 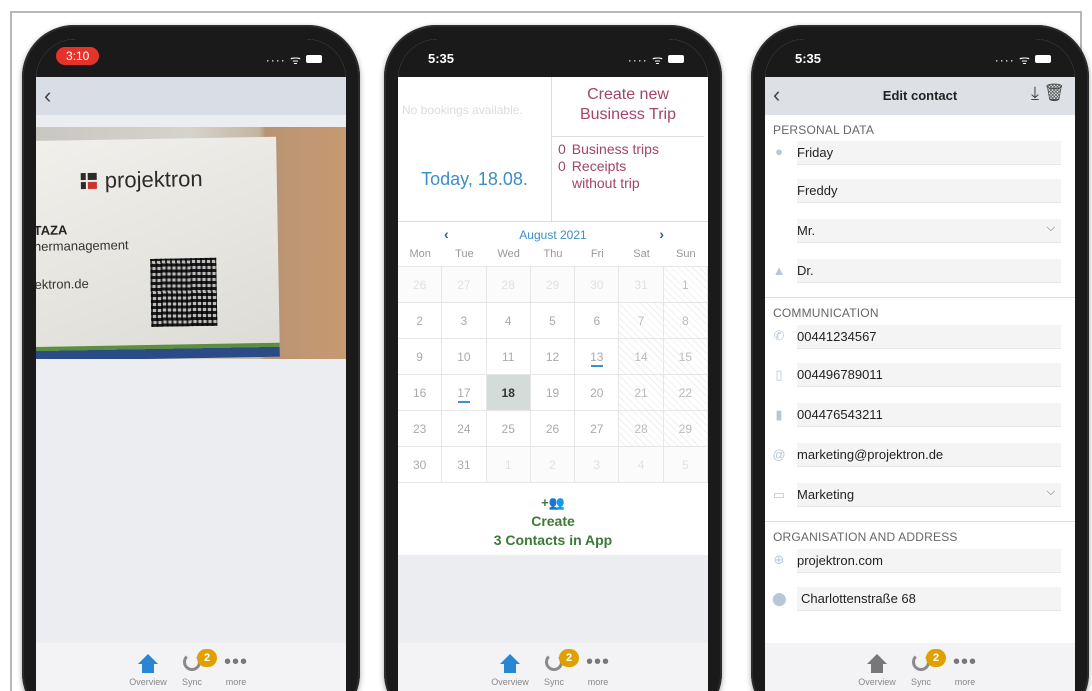 I want to click on tab-sync-label: Sync, so click(x=553, y=682).